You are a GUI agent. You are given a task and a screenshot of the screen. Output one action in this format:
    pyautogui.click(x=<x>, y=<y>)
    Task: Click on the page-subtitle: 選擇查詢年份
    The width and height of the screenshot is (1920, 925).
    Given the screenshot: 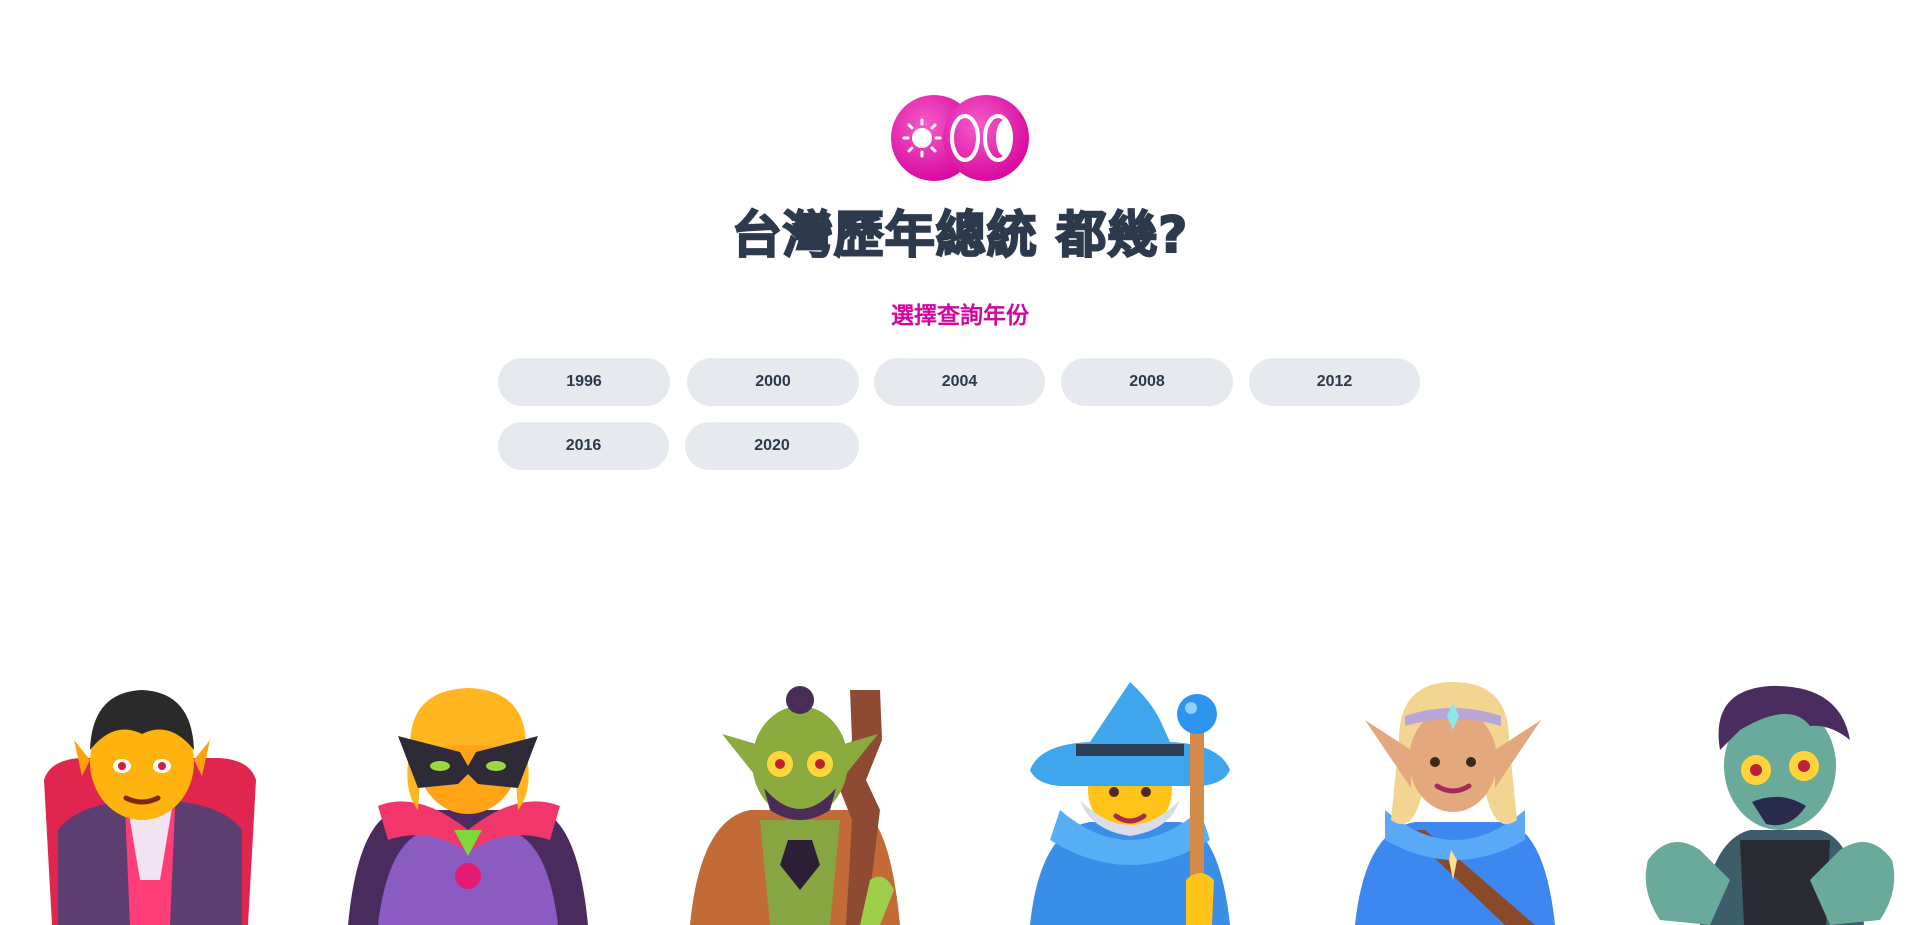 What is the action you would take?
    pyautogui.click(x=960, y=316)
    